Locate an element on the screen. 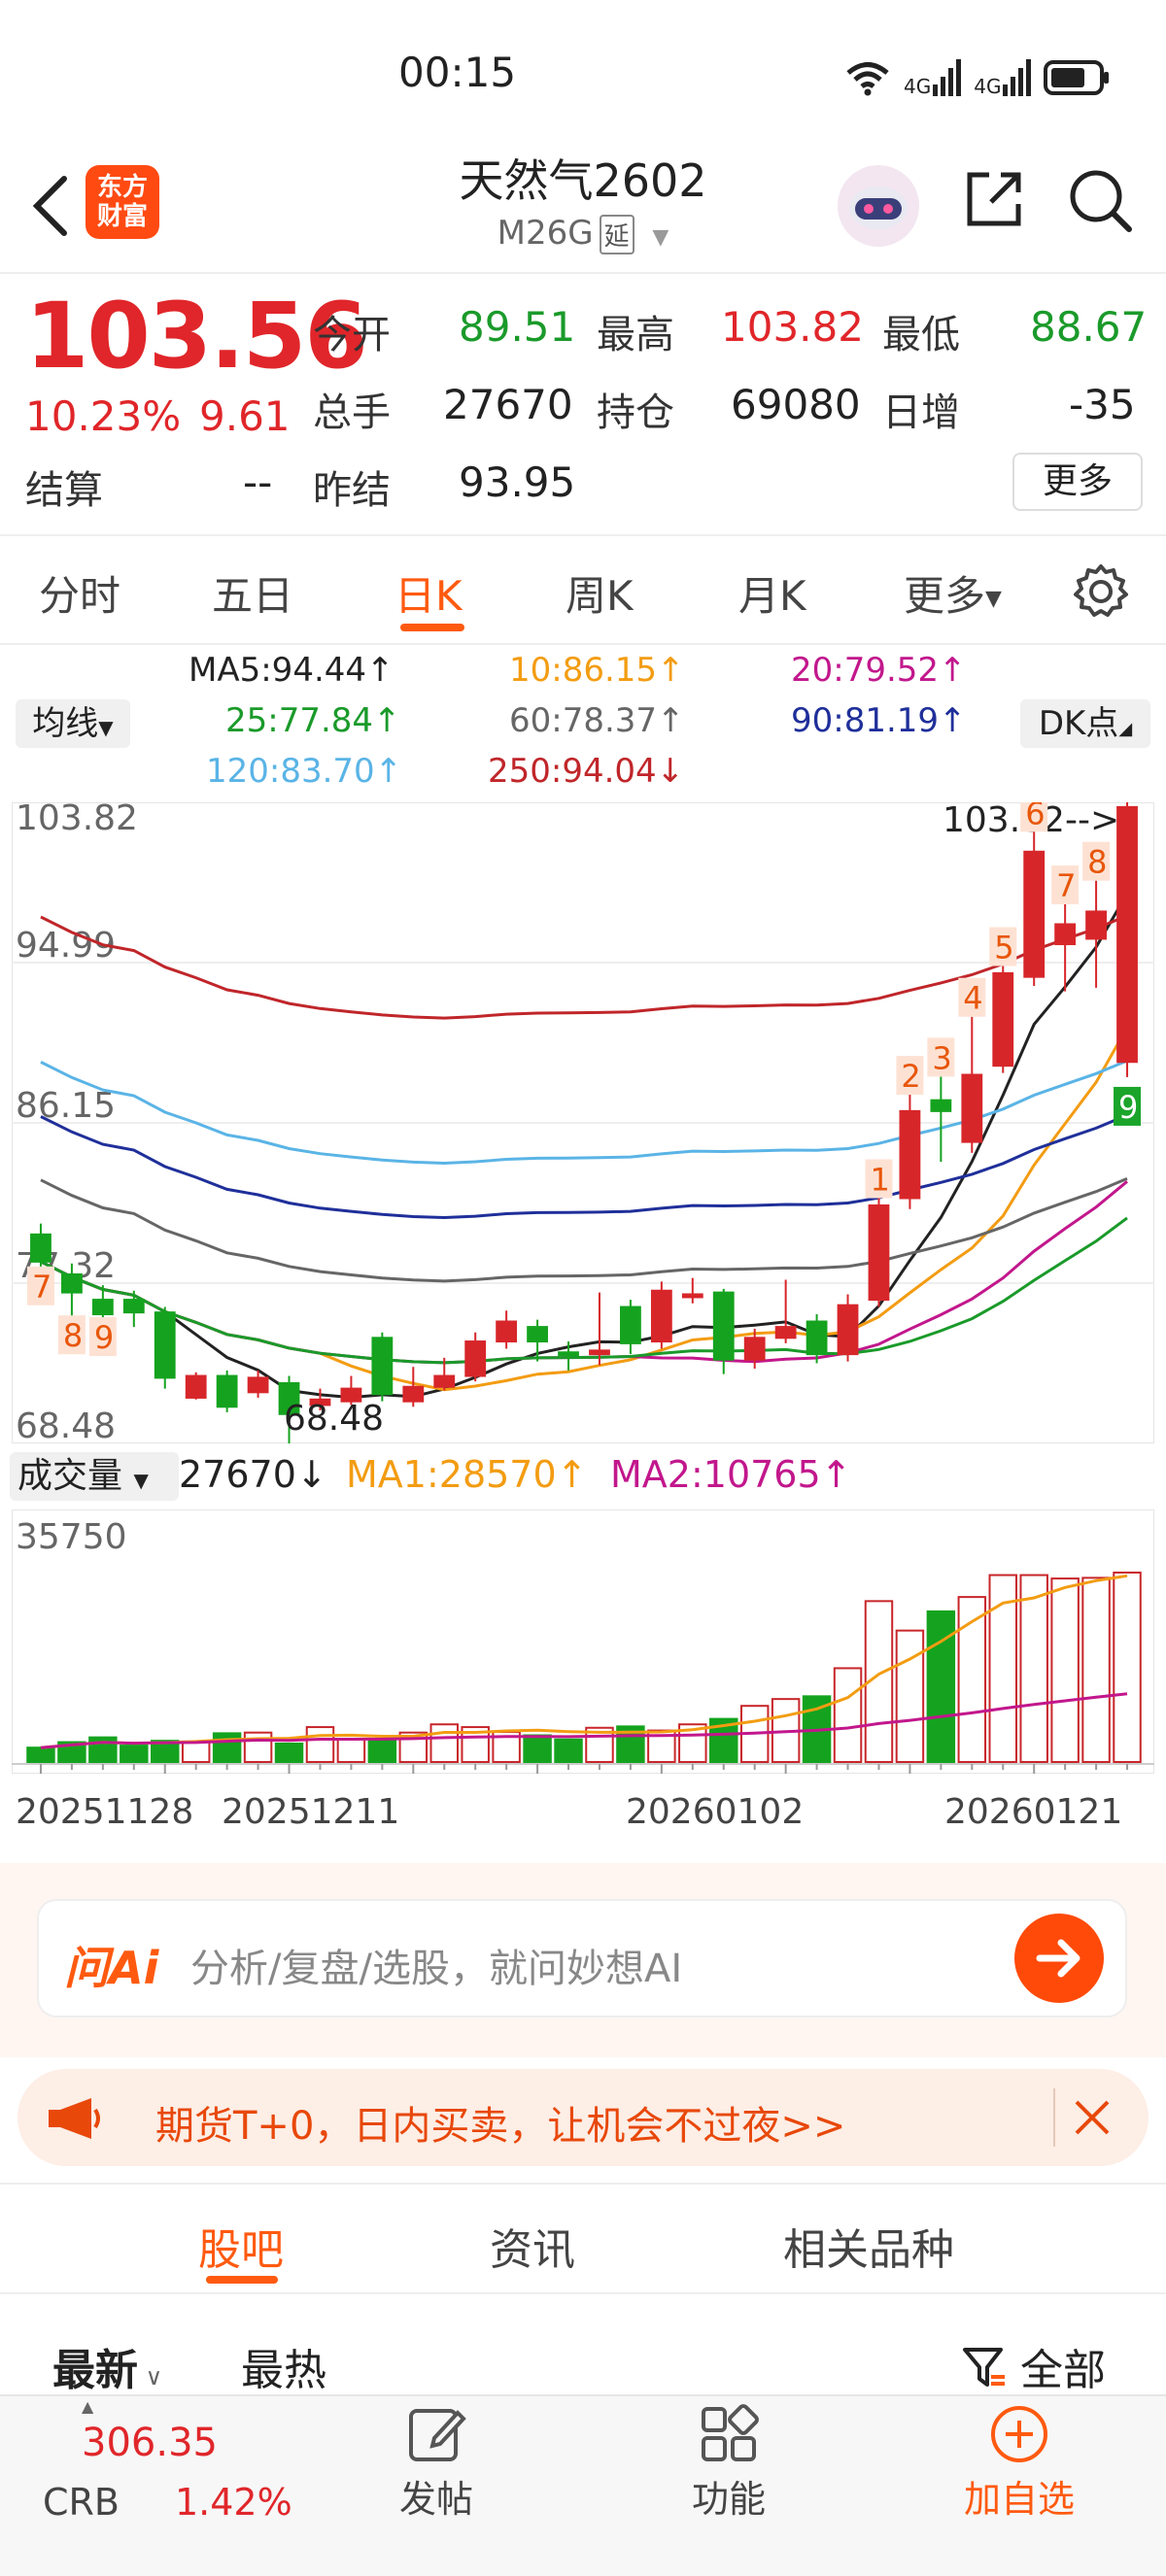  ai-submit-button is located at coordinates (1059, 1958).